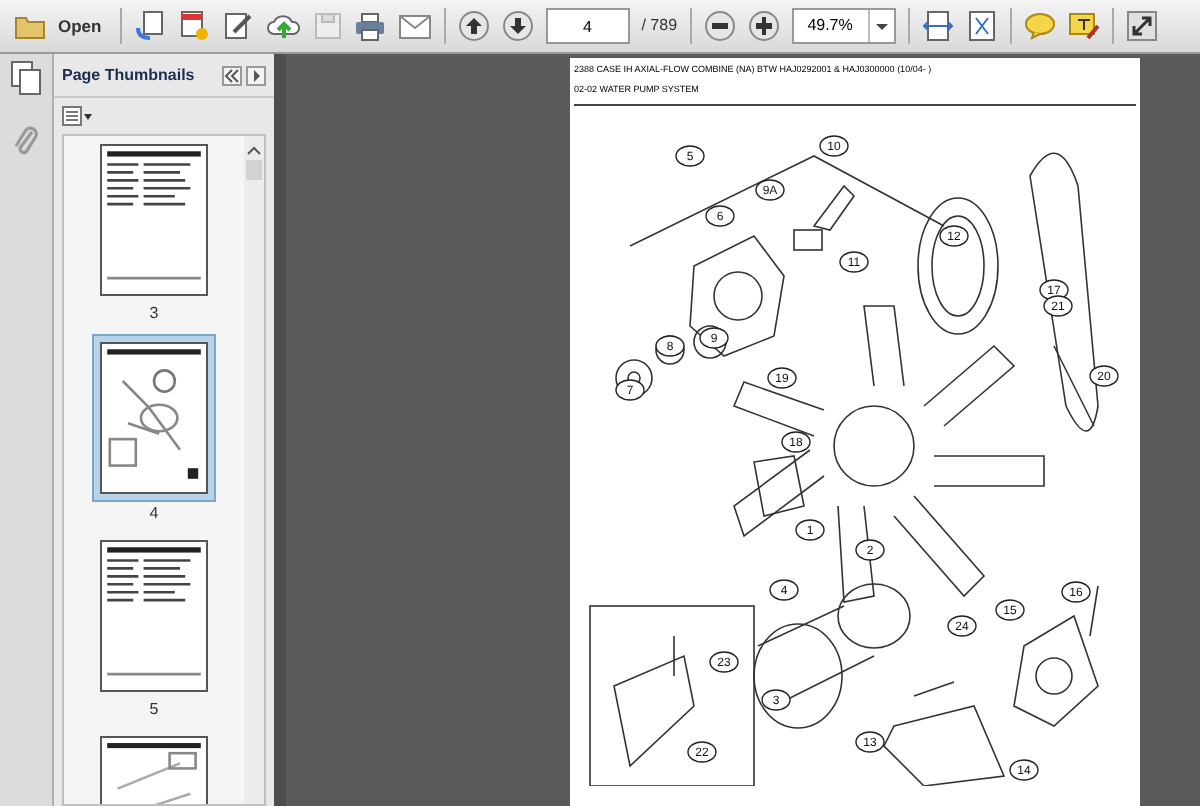  I want to click on edit-document-icon, so click(237, 26).